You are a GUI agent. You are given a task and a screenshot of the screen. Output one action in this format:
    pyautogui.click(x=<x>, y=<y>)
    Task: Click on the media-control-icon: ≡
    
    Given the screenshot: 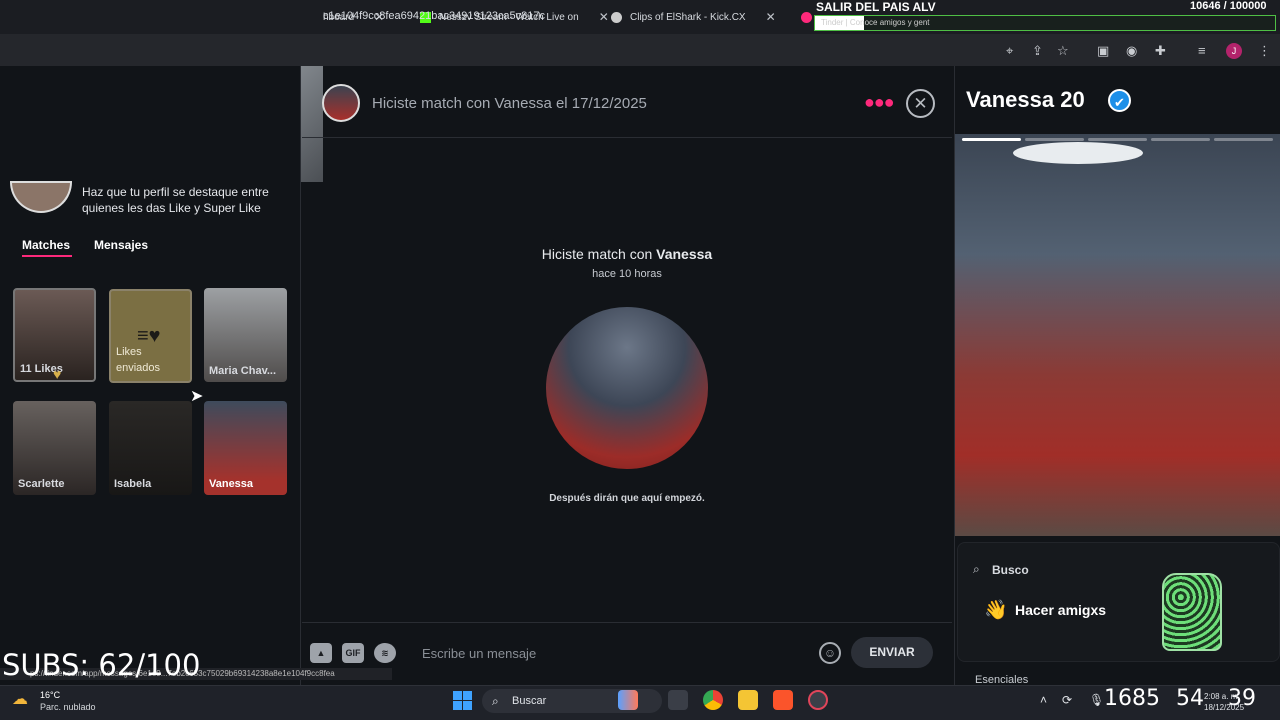 What is the action you would take?
    pyautogui.click(x=1202, y=50)
    